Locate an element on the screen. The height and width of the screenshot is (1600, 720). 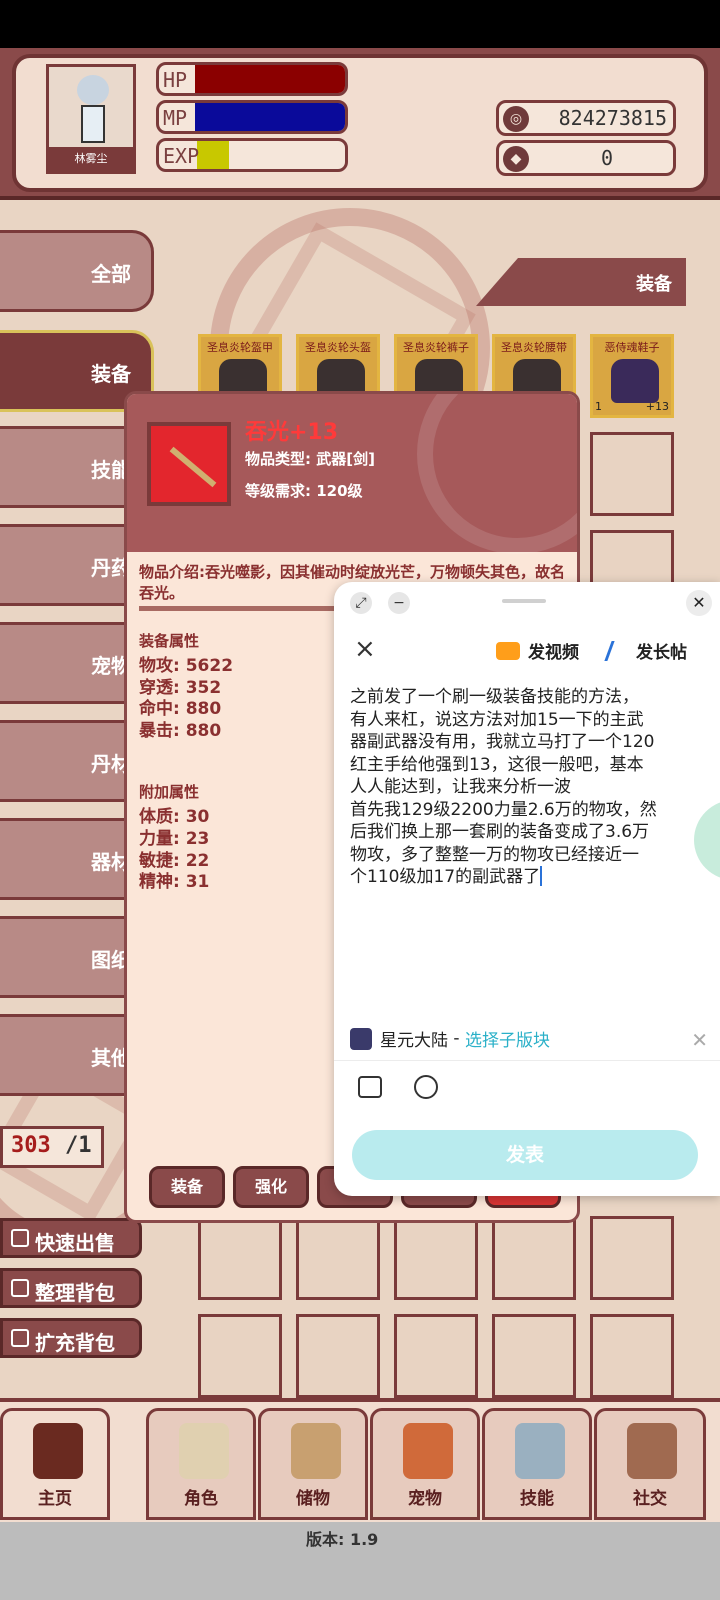
item-title: 吞光+13 is located at coordinates (292, 432).